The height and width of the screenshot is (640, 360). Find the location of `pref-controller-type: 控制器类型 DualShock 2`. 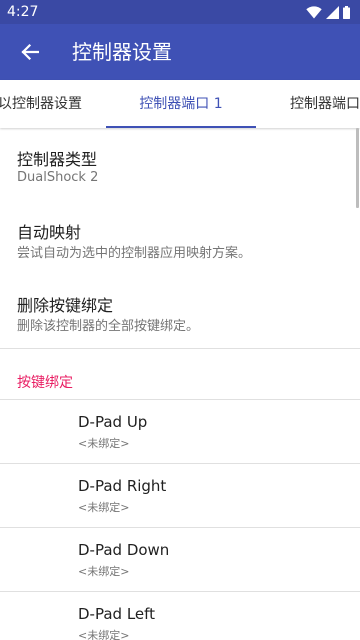

pref-controller-type: 控制器类型 DualShock 2 is located at coordinates (180, 164).